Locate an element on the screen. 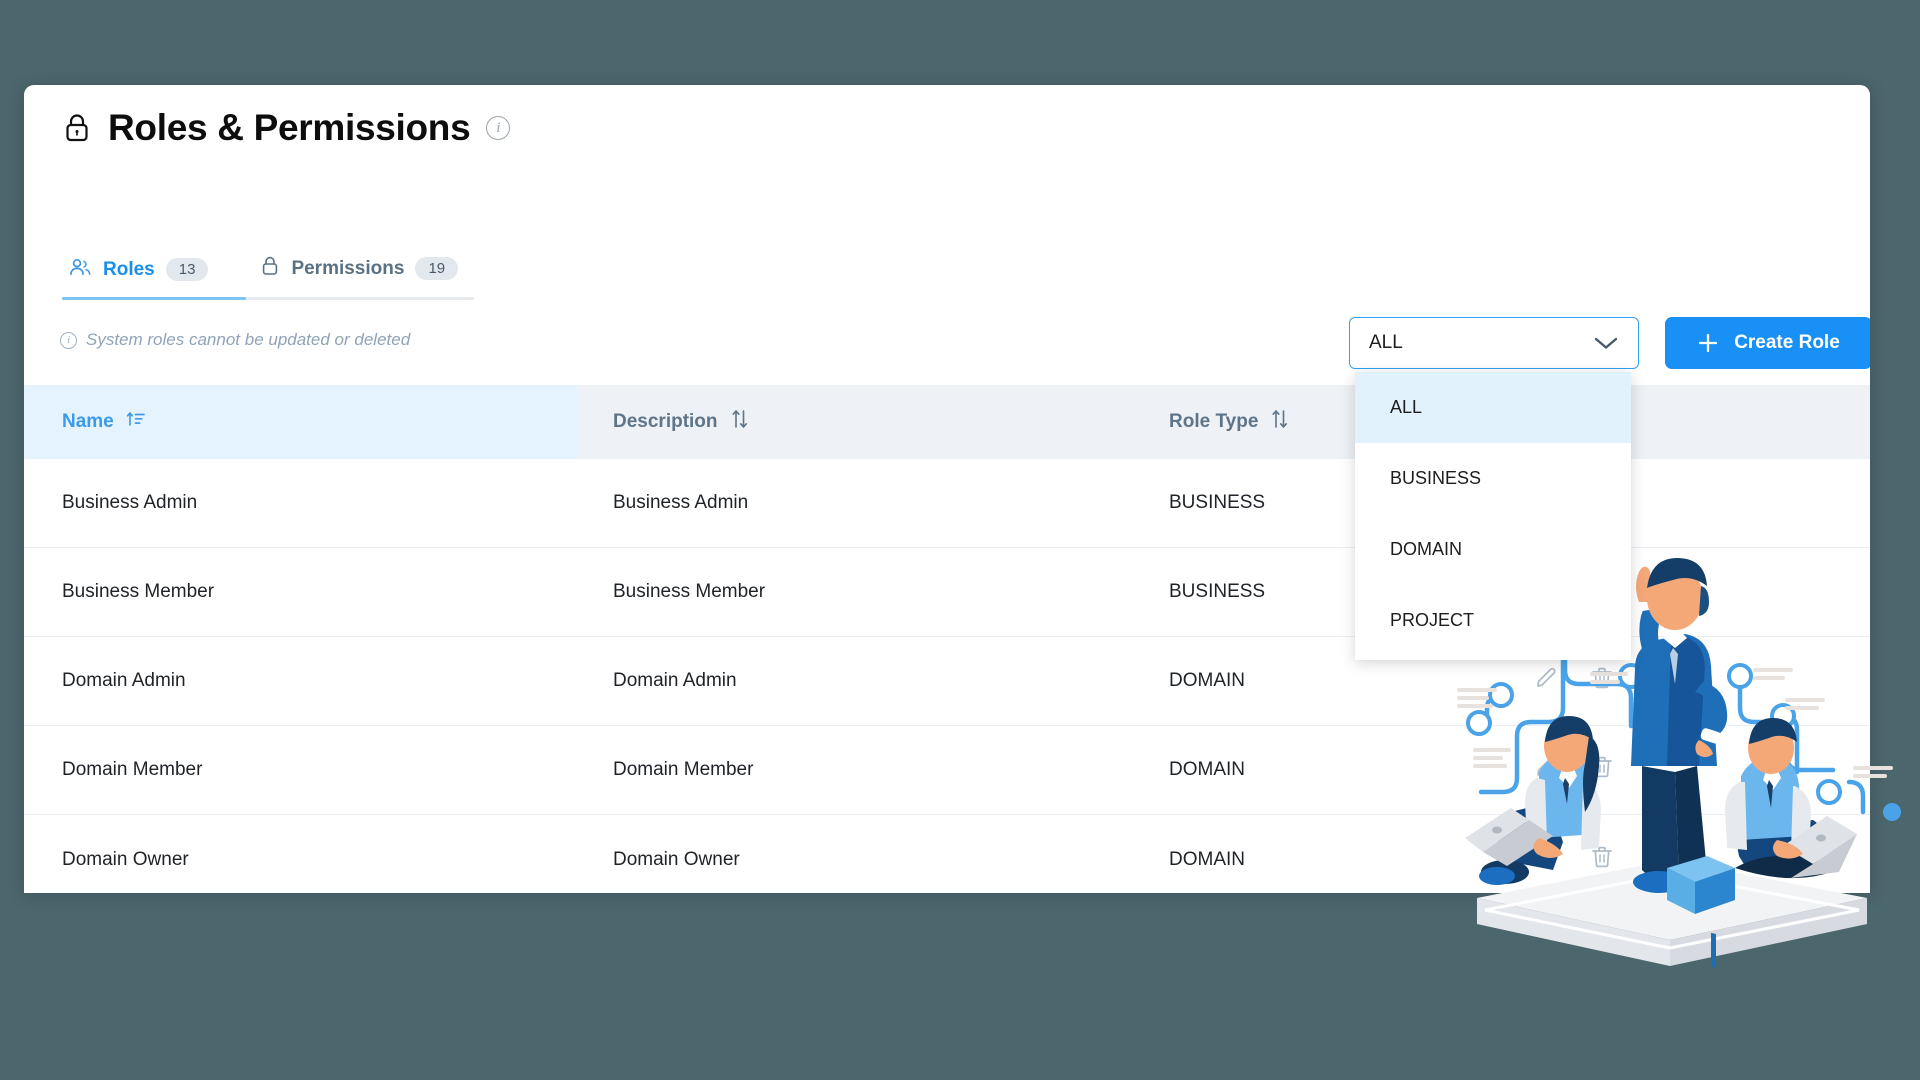 The height and width of the screenshot is (1080, 1920). column-header-description-label: Description is located at coordinates (665, 421).